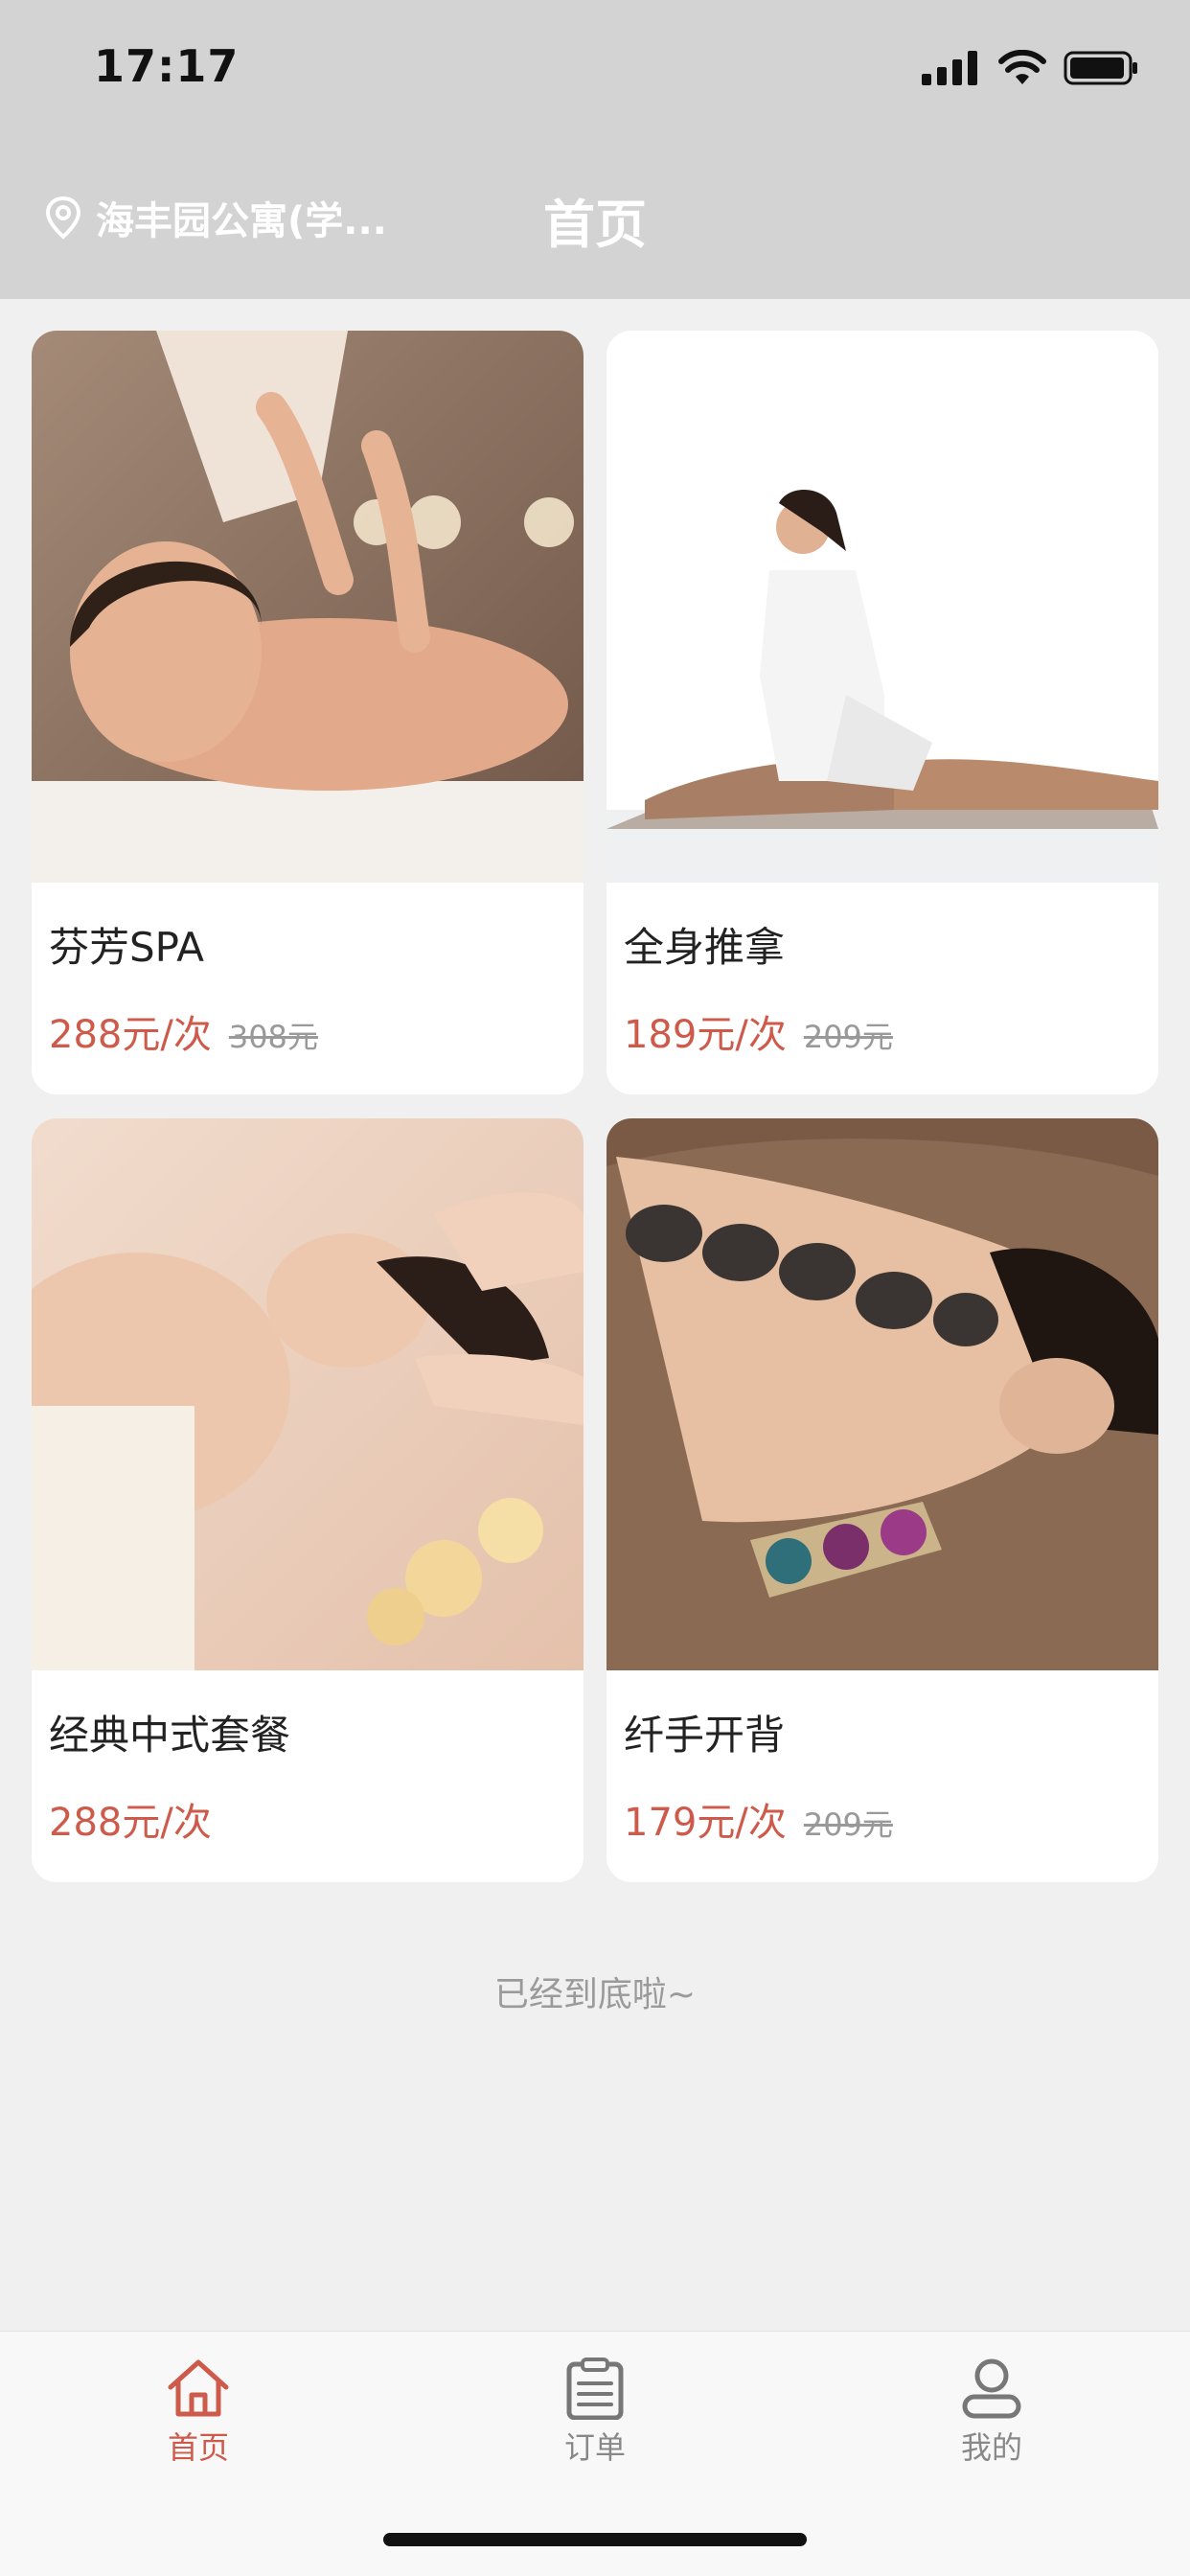 This screenshot has height=2576, width=1190. I want to click on battery-icon, so click(1101, 68).